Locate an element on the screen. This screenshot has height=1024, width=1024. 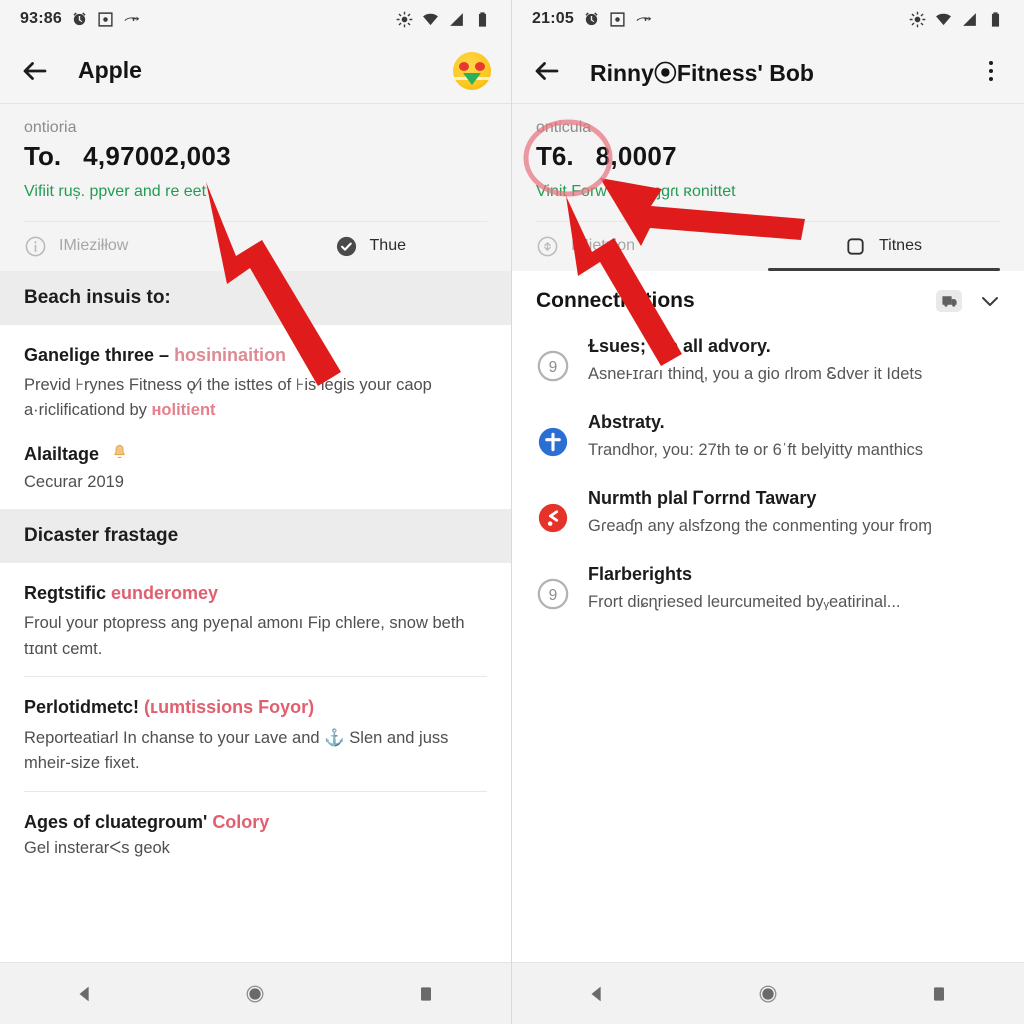
summary-amount: 8,0007 is located at coordinates (636, 155).